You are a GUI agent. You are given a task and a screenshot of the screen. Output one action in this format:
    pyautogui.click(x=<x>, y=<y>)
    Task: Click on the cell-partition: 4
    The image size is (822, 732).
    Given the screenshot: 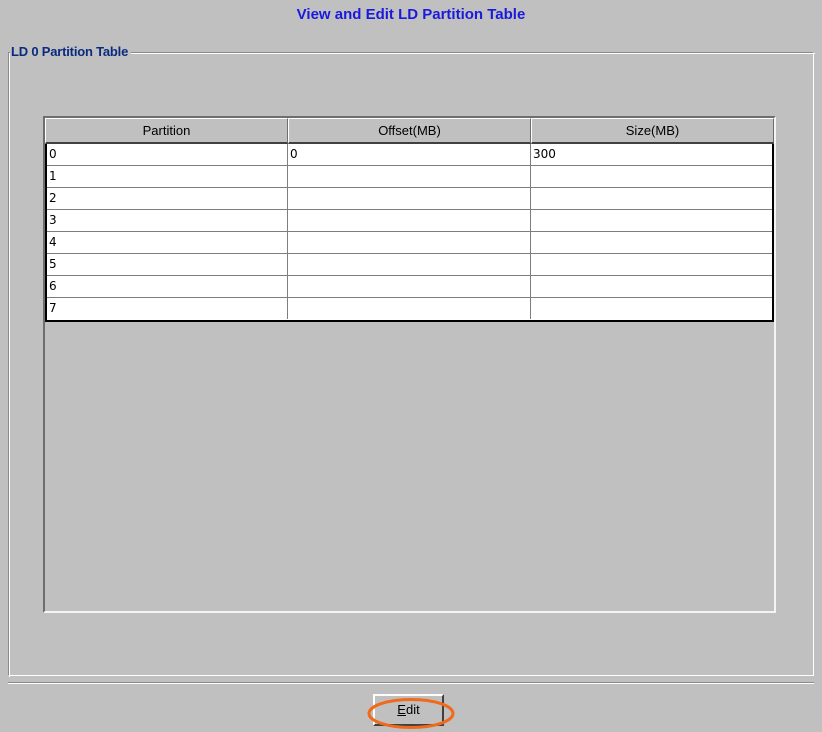 What is the action you would take?
    pyautogui.click(x=167, y=242)
    